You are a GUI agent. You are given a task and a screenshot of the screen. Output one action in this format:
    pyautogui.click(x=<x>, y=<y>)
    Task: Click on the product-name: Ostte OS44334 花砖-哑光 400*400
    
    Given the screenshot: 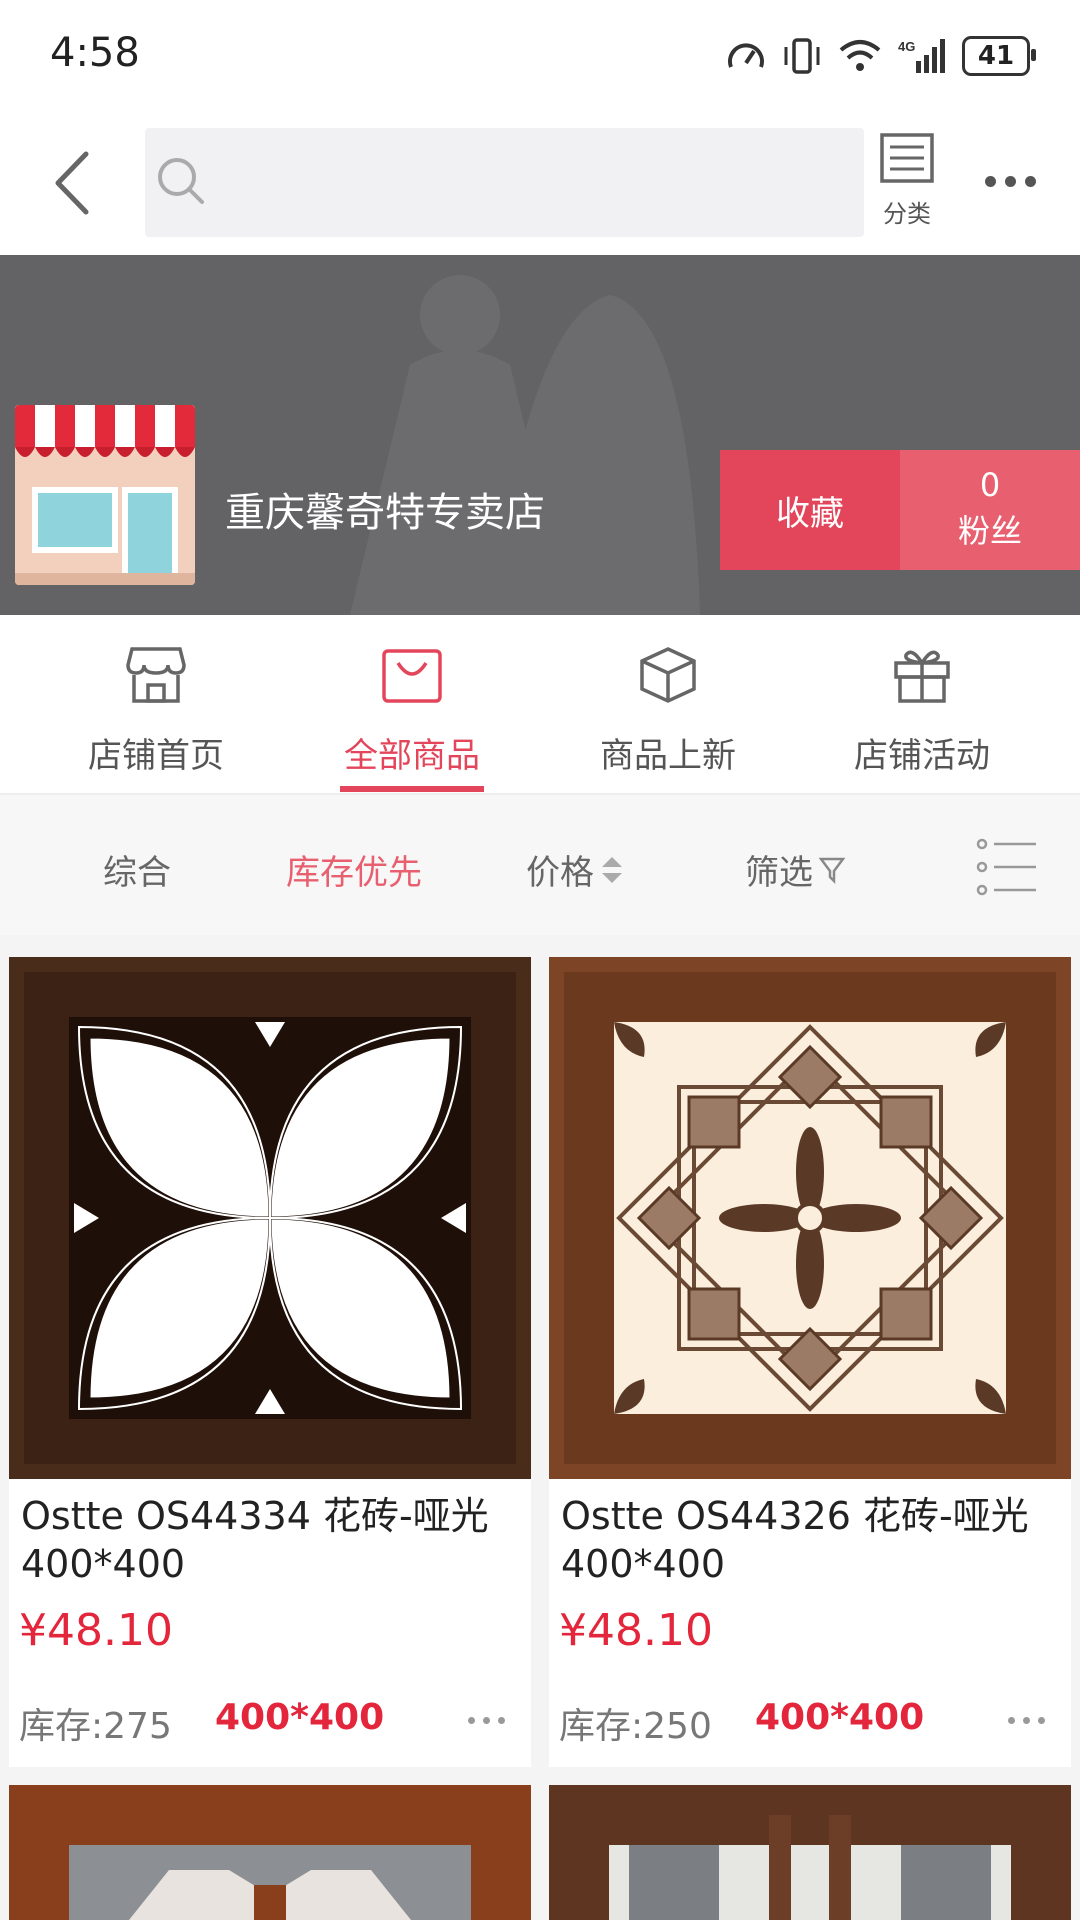 What is the action you would take?
    pyautogui.click(x=255, y=1540)
    